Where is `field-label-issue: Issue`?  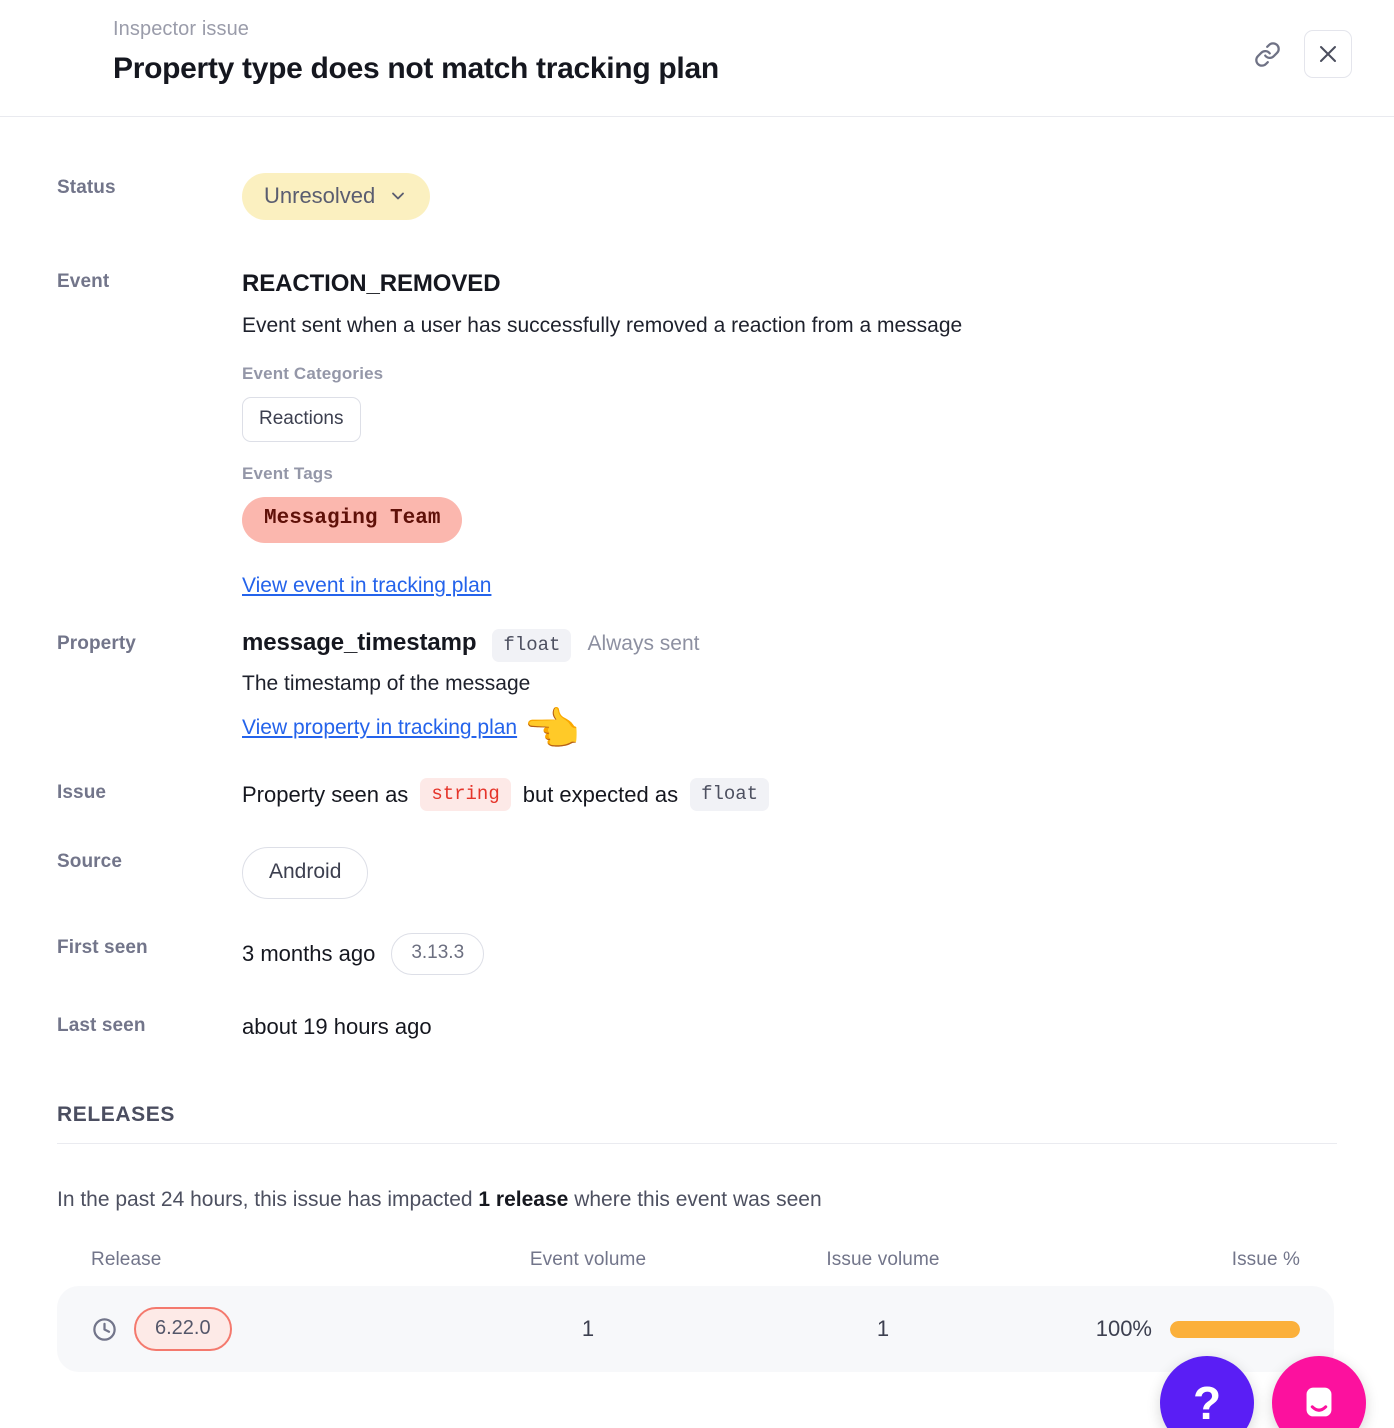
field-label-issue: Issue is located at coordinates (82, 792).